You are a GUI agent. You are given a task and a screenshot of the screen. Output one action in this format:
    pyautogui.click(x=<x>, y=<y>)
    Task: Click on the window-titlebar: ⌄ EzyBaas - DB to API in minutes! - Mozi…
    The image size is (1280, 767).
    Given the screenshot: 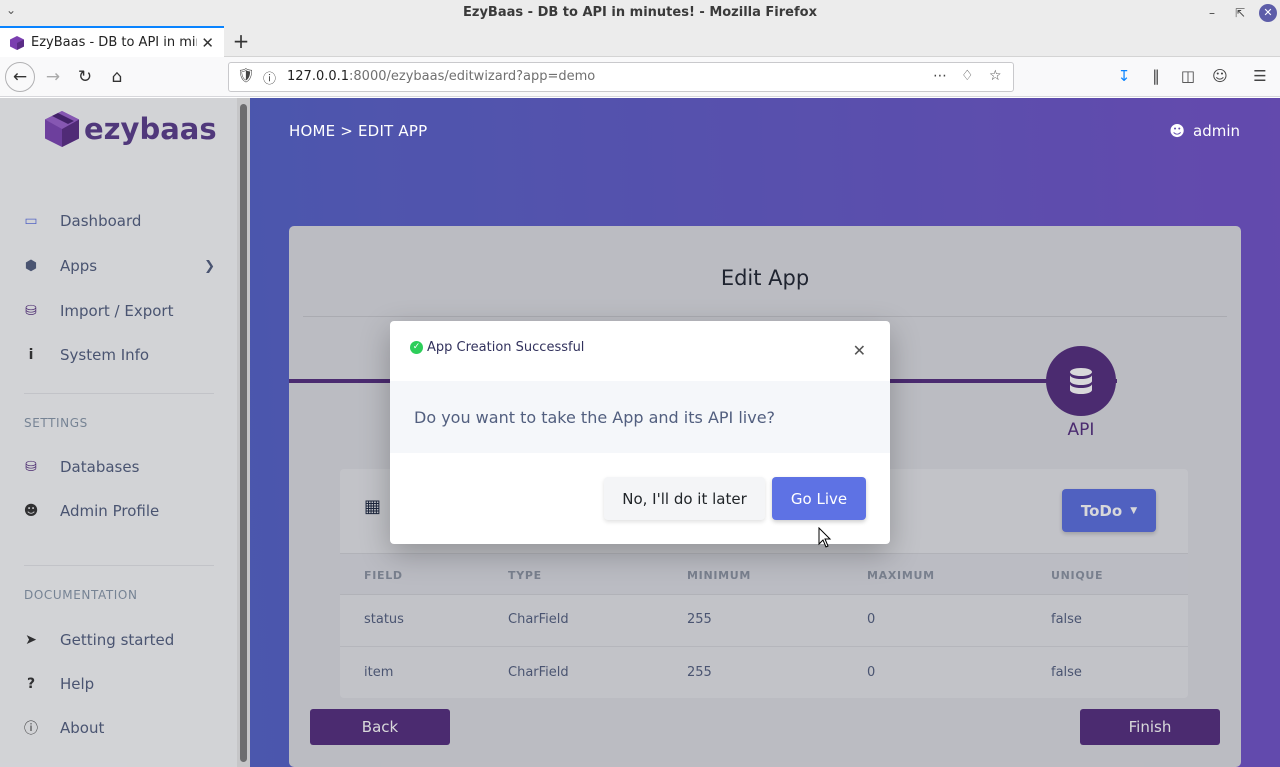 What is the action you would take?
    pyautogui.click(x=640, y=13)
    